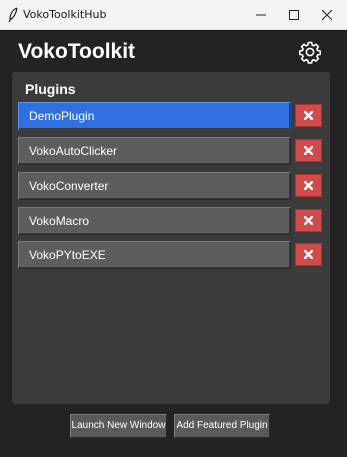 Image resolution: width=347 pixels, height=457 pixels. I want to click on add-featured-plugin-button: Add Featured Plugin, so click(222, 426).